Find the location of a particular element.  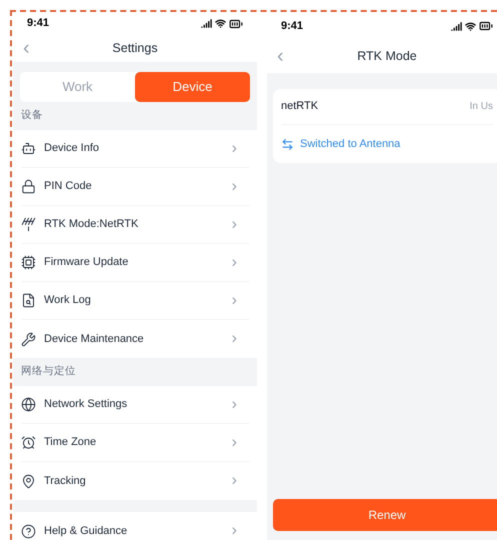

row-label: Time Zone is located at coordinates (71, 442).